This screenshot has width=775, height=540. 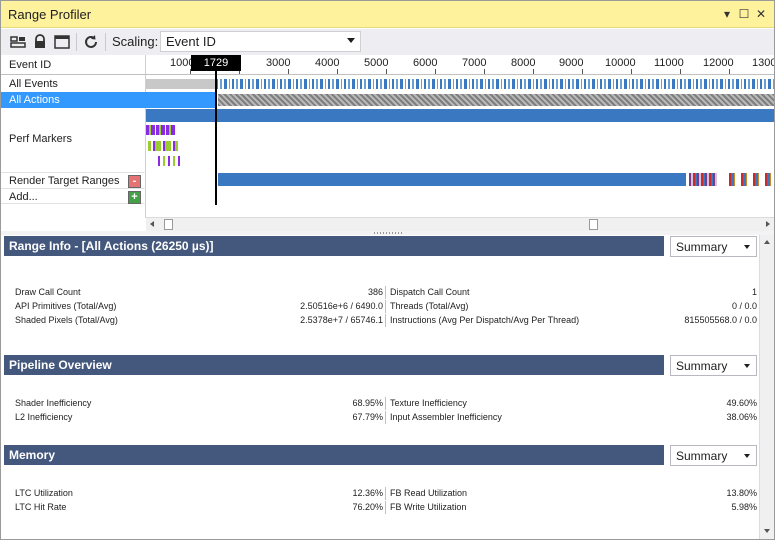 I want to click on metric-value: 49.60%, so click(x=741, y=403).